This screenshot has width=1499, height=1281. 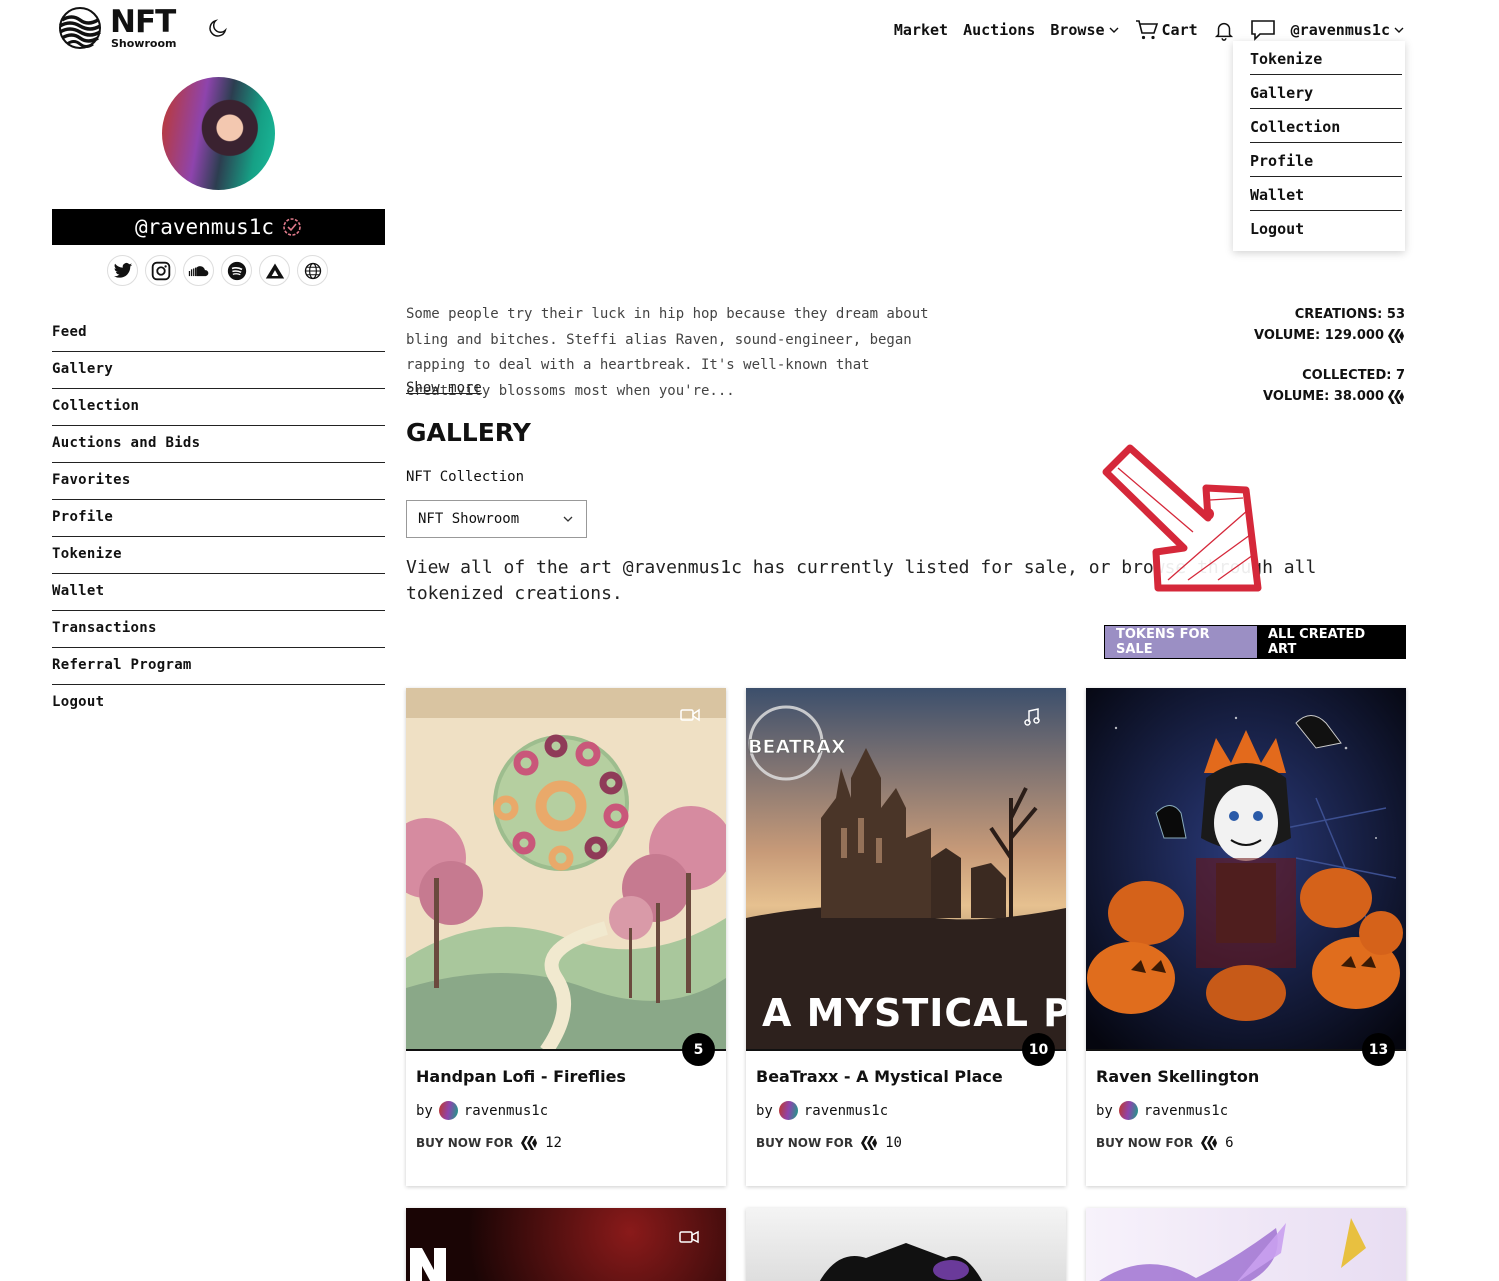 I want to click on nft-artwork-image: BEATRAX A MYSTICAL PLACE, so click(x=906, y=869).